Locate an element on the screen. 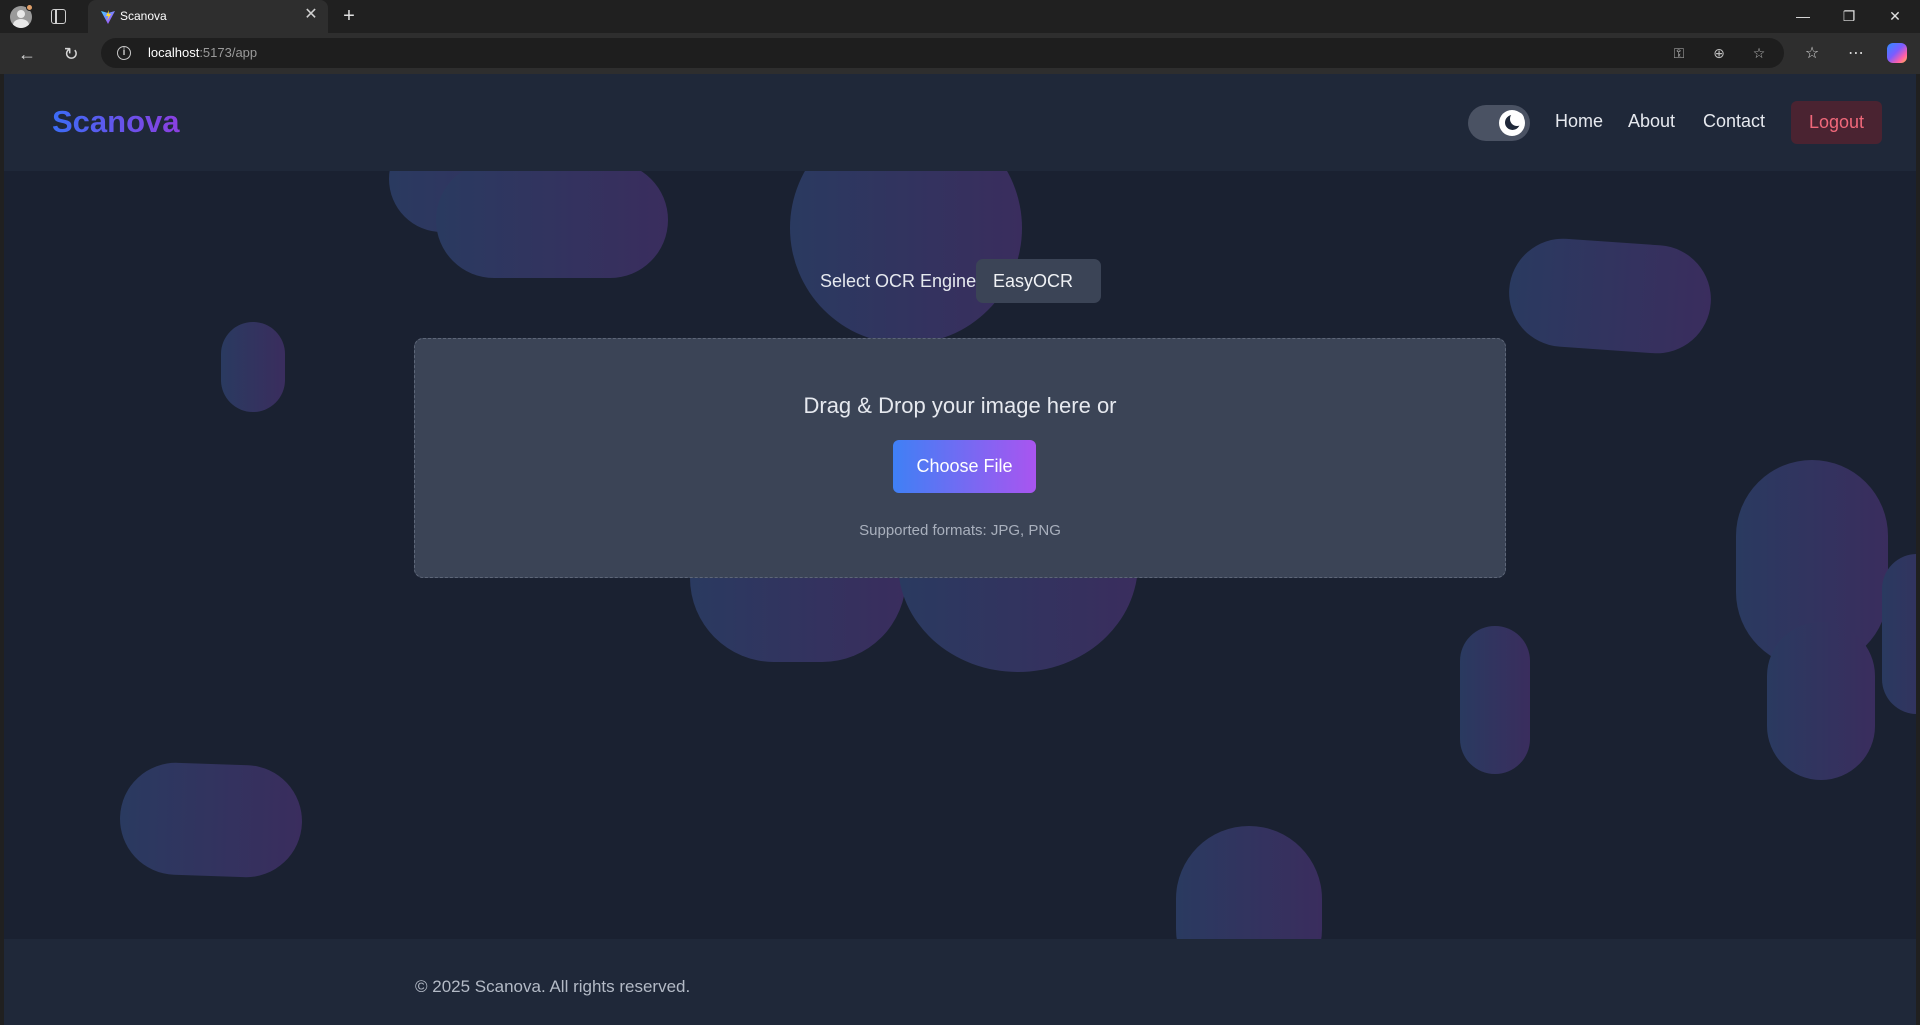 Image resolution: width=1920 pixels, height=1025 pixels. browser-titlebar: Scanova ✕ + — ❐ ✕ is located at coordinates (960, 16).